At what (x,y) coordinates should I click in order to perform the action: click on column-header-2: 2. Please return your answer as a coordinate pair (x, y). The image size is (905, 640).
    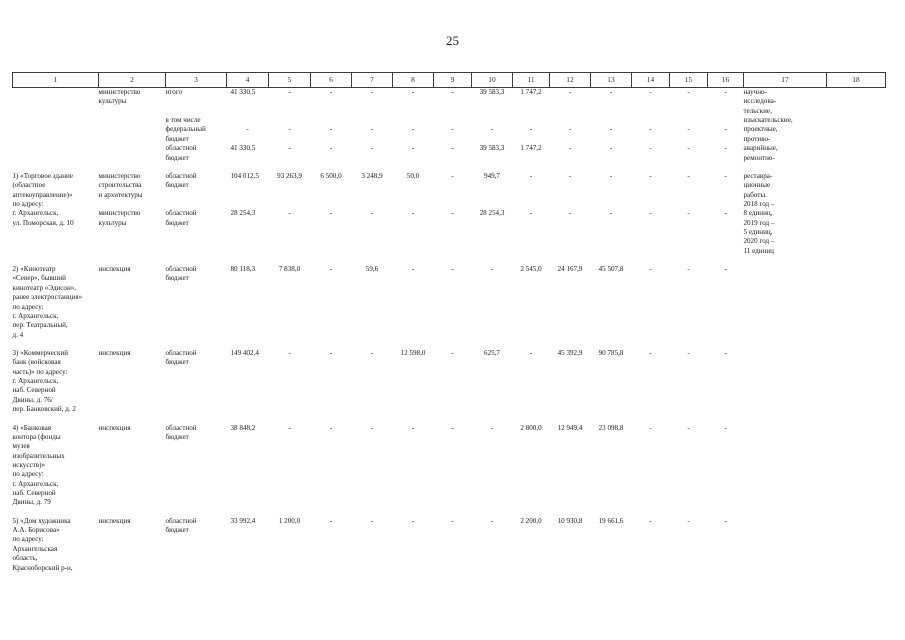
    Looking at the image, I should click on (132, 80).